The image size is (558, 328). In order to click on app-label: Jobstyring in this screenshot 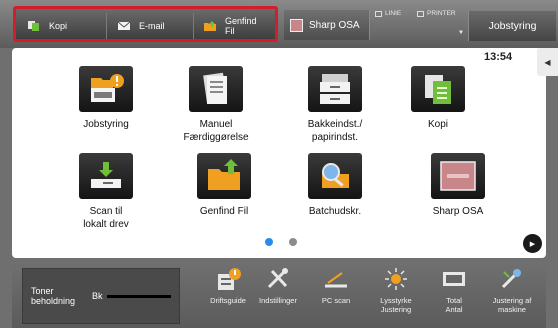, I will do `click(106, 124)`.